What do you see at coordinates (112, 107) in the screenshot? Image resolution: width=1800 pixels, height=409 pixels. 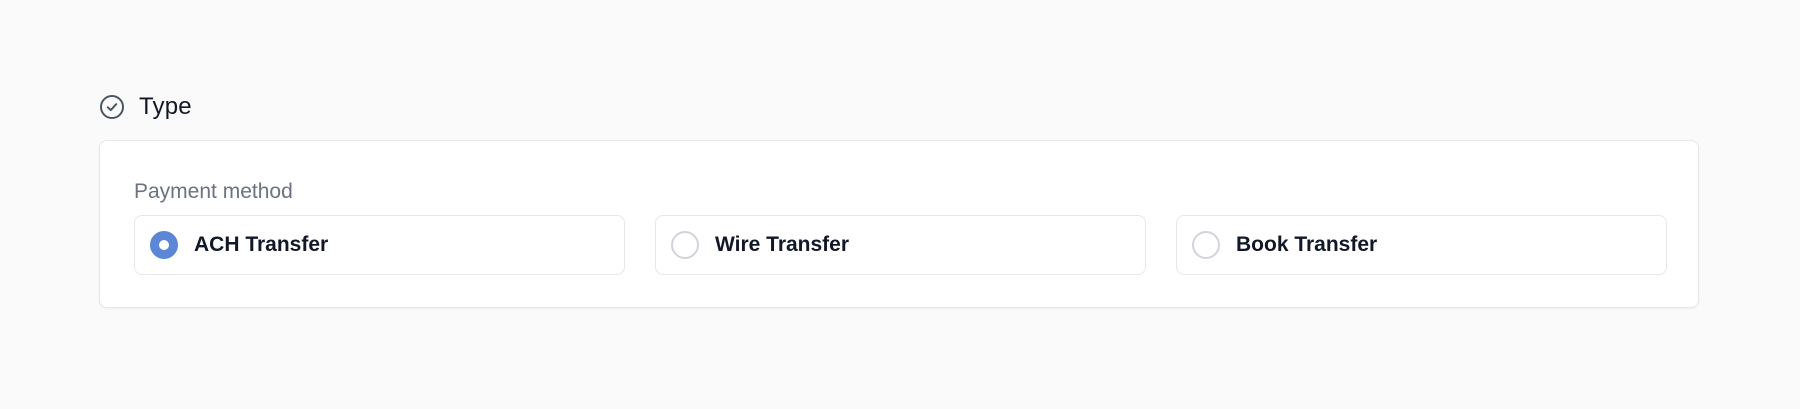 I see `check-circle-icon` at bounding box center [112, 107].